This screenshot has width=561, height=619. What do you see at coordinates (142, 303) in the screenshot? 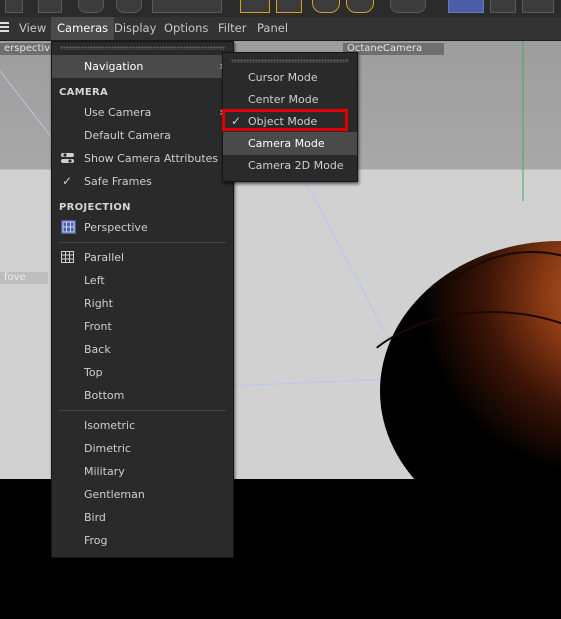
I see `menu-item-right: Right` at bounding box center [142, 303].